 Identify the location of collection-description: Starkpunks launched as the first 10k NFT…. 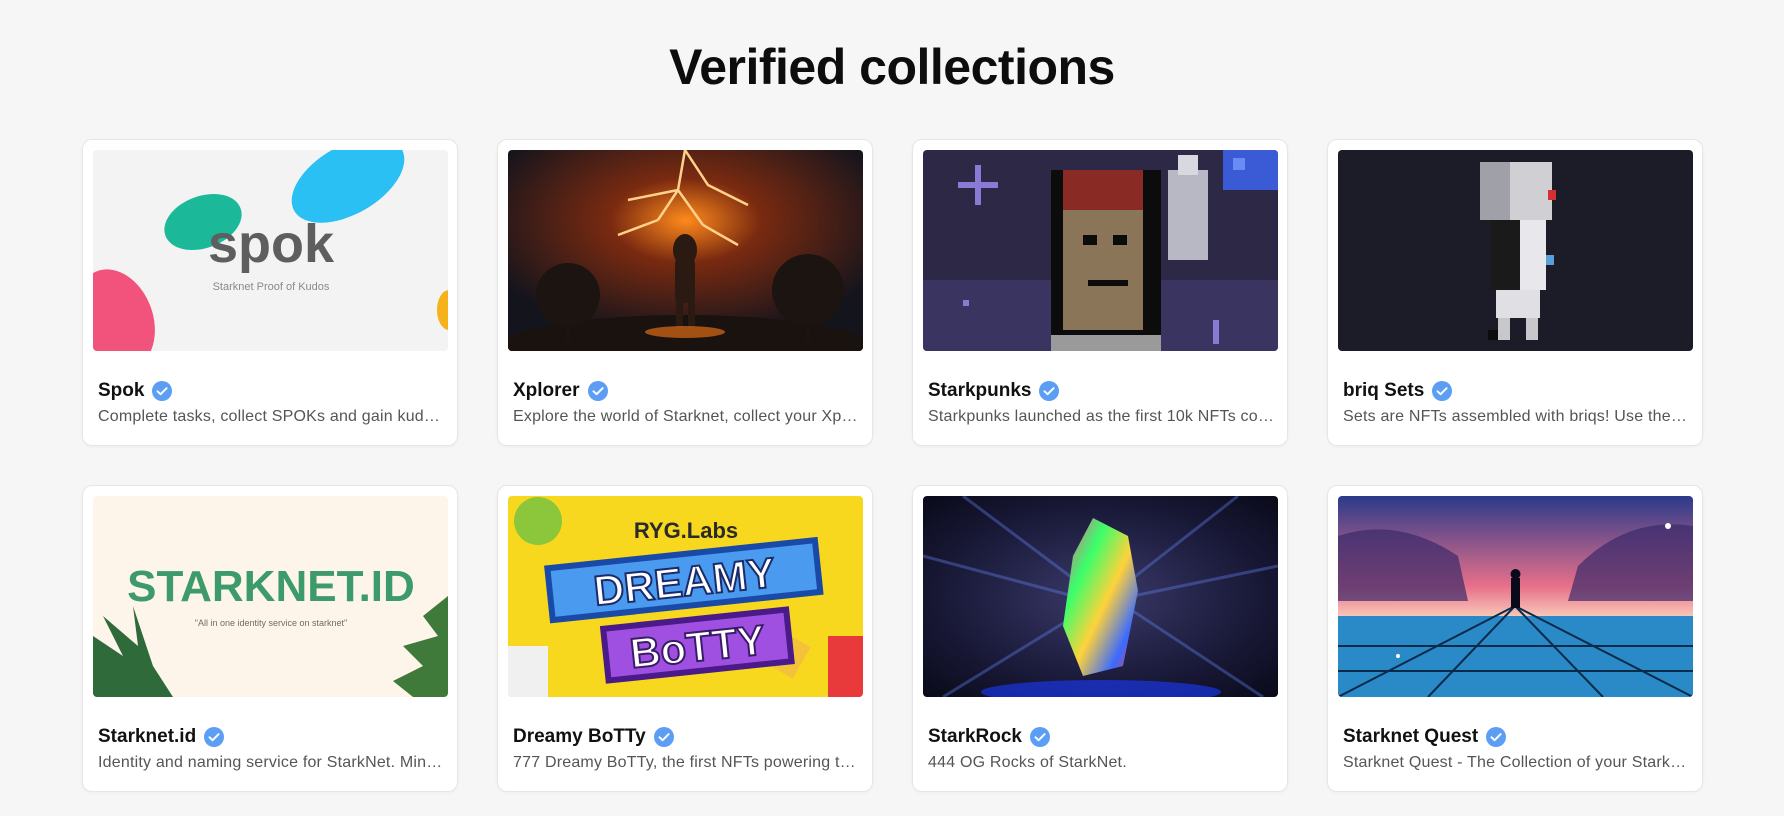
(1101, 416).